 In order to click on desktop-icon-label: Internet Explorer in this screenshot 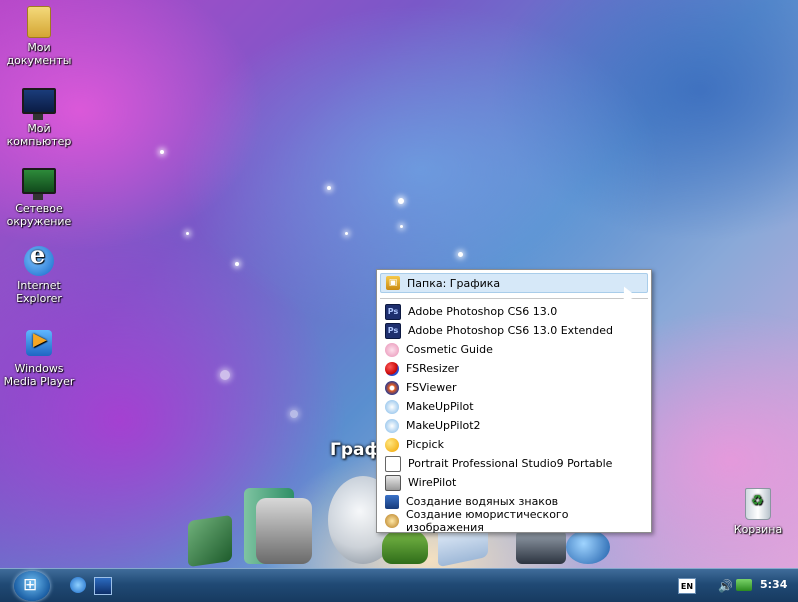, I will do `click(39, 292)`.